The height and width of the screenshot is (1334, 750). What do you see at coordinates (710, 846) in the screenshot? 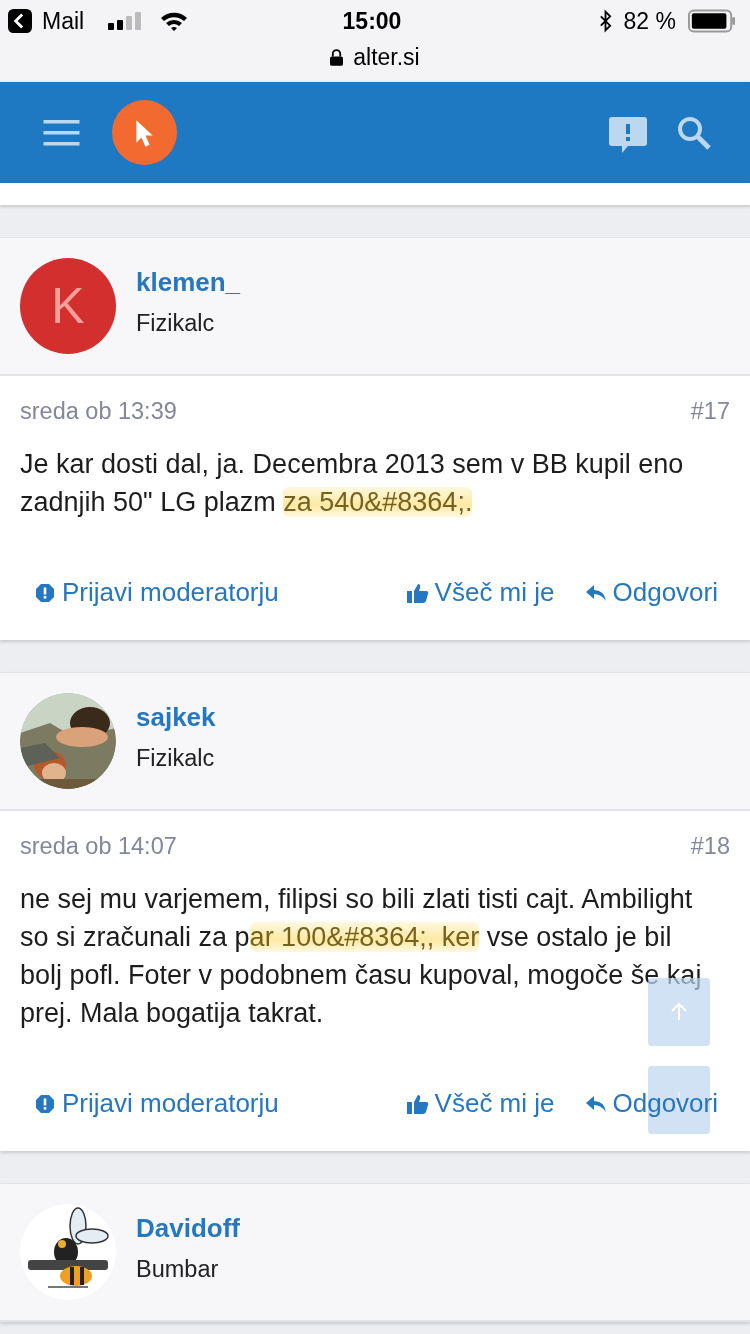
I see `post-number: #18` at bounding box center [710, 846].